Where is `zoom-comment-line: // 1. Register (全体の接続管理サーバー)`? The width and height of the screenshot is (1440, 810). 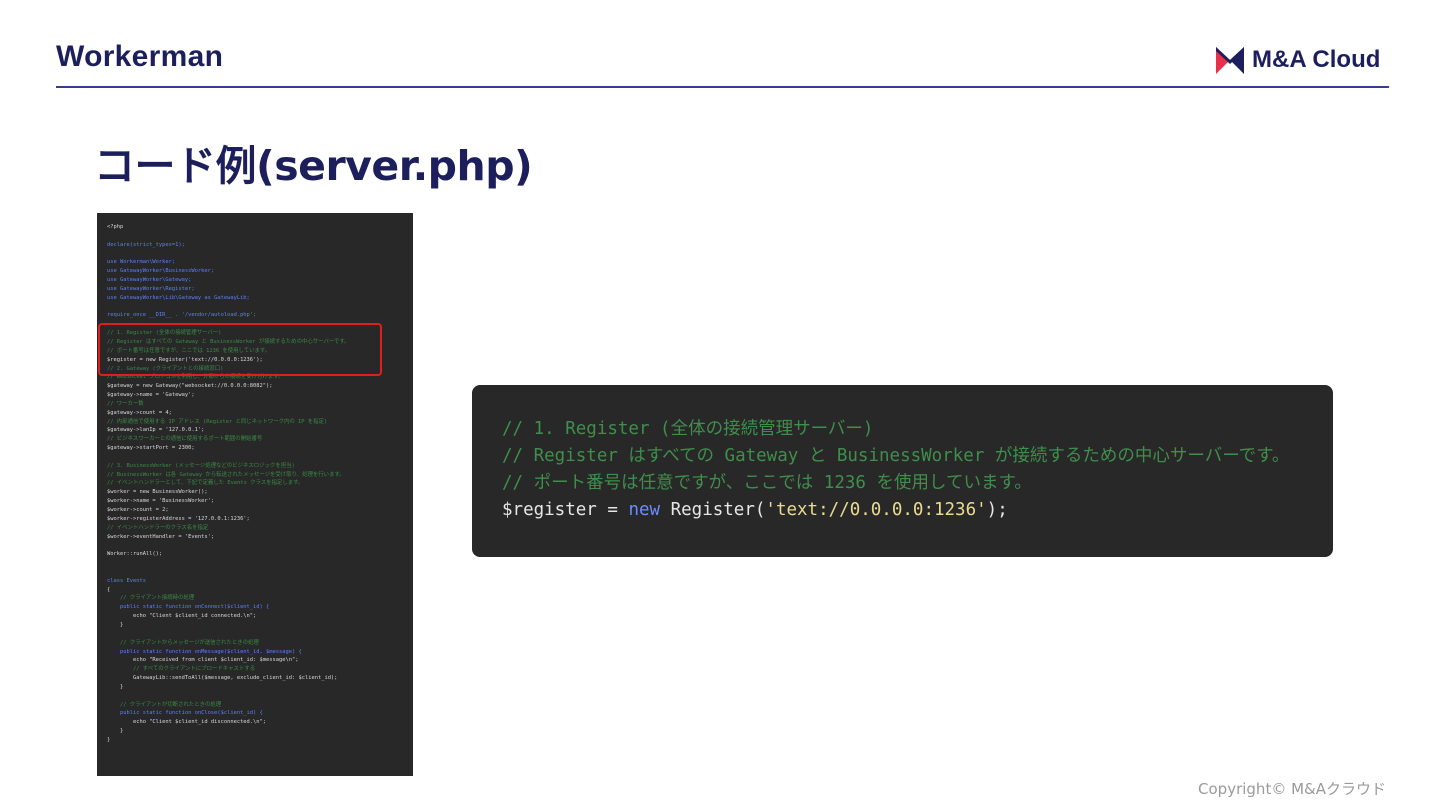 zoom-comment-line: // 1. Register (全体の接続管理サーバー) is located at coordinates (688, 429).